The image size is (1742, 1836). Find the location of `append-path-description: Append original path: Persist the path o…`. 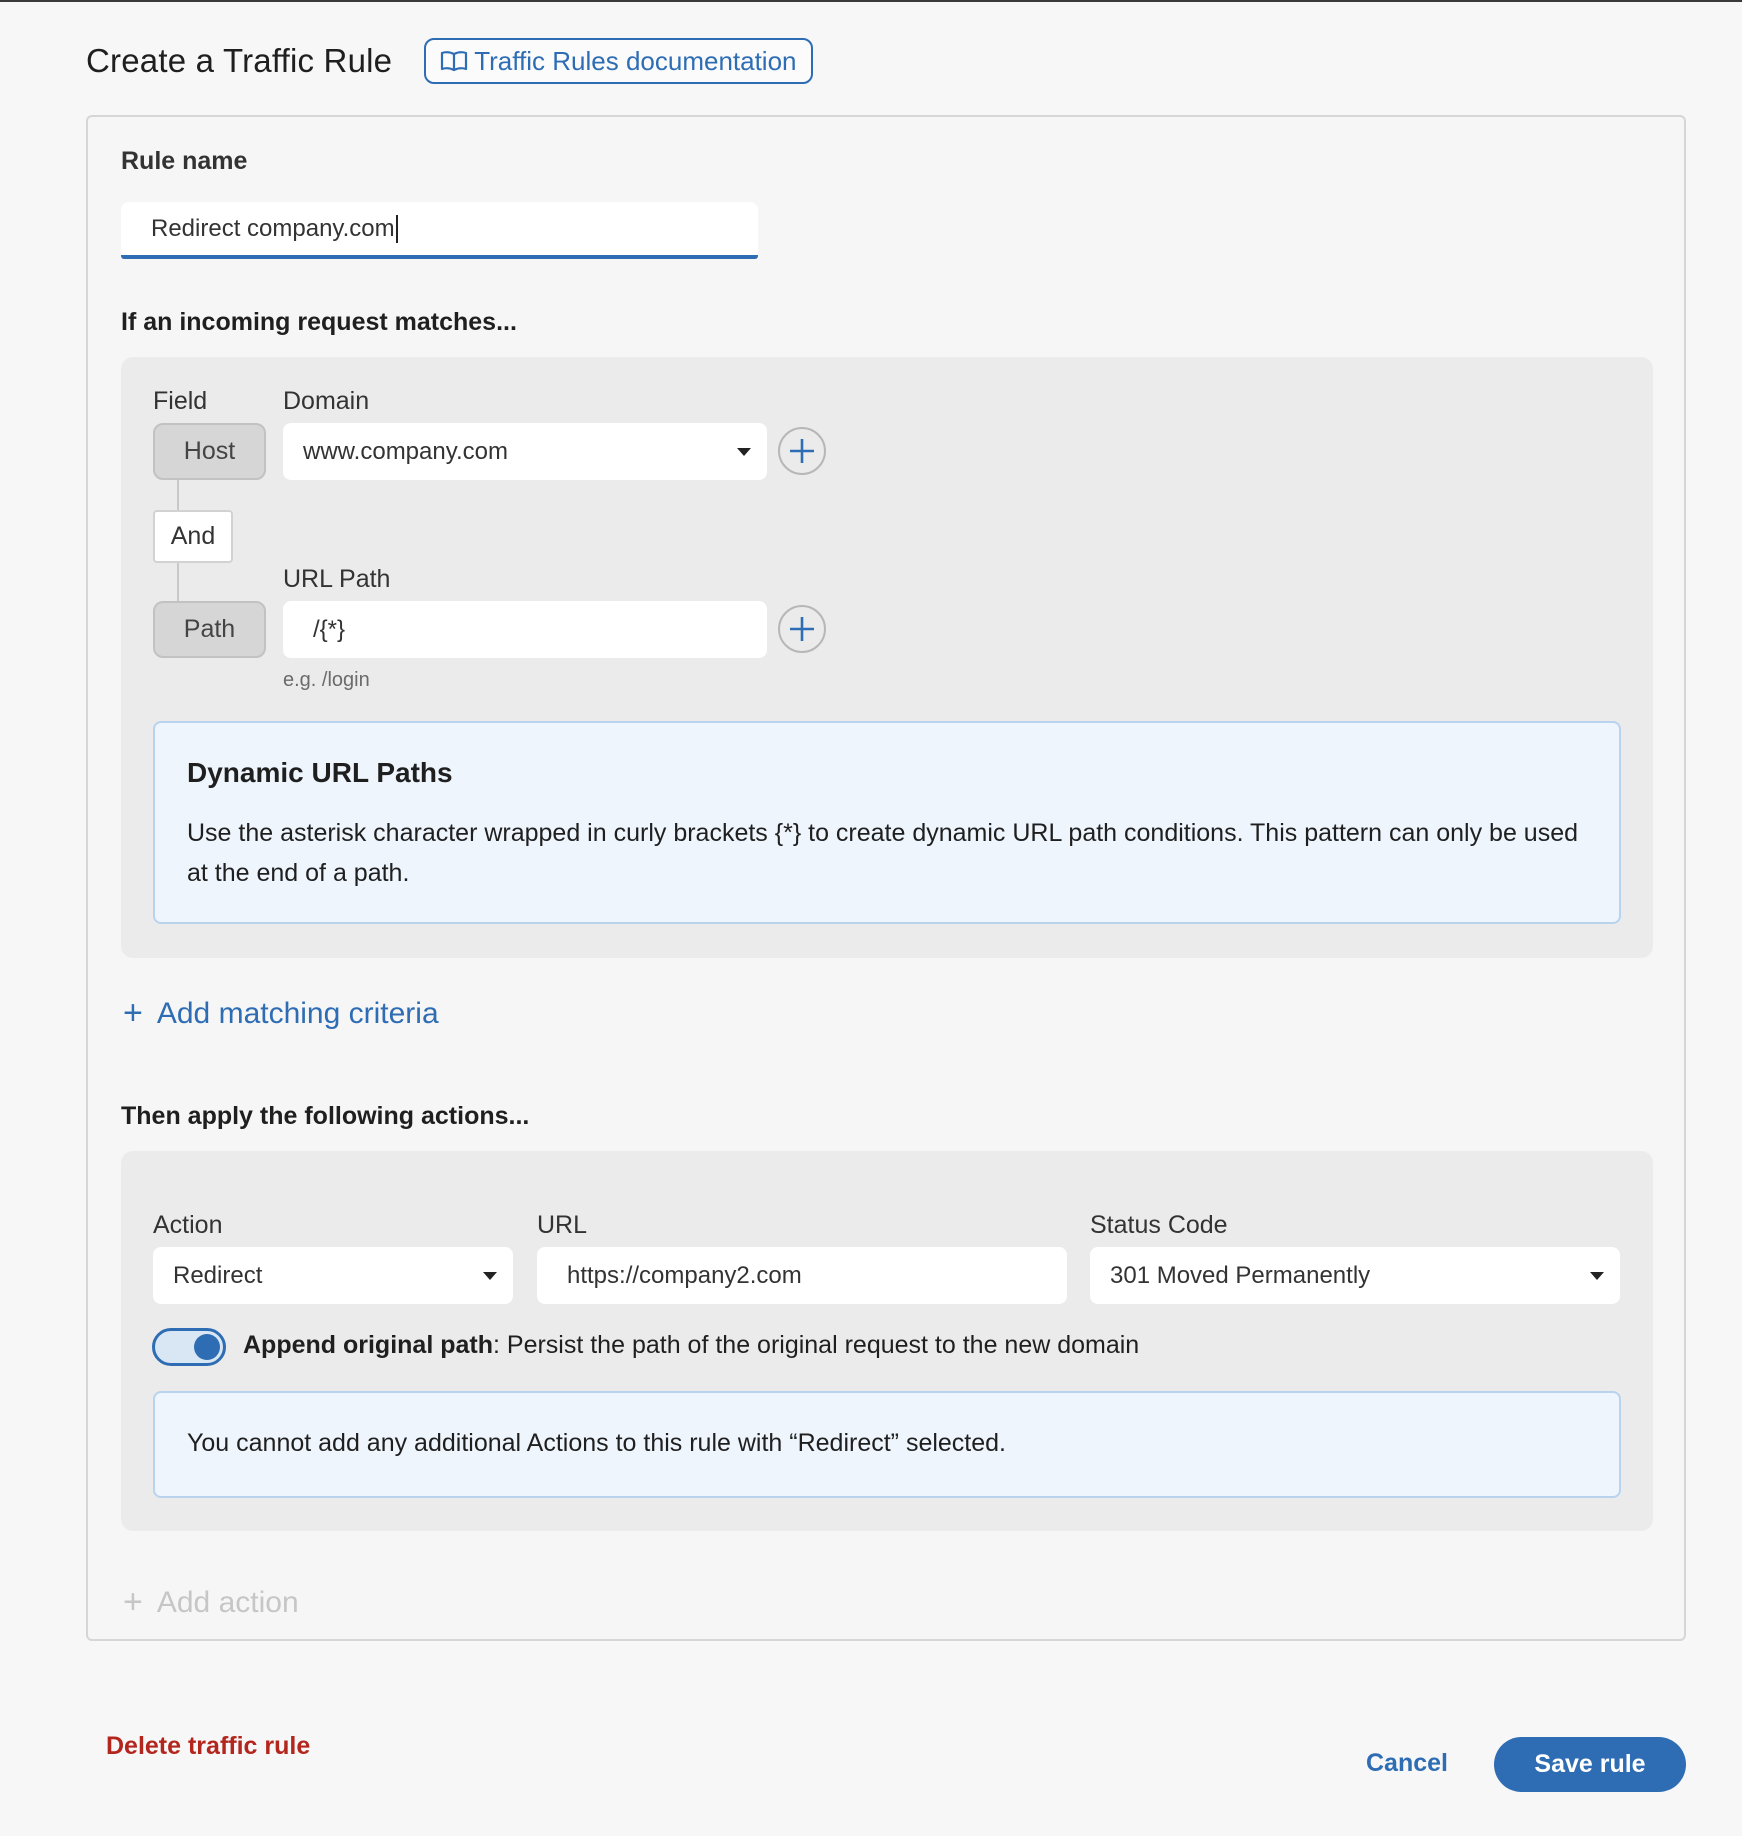

append-path-description: Append original path: Persist the path o… is located at coordinates (691, 1345).